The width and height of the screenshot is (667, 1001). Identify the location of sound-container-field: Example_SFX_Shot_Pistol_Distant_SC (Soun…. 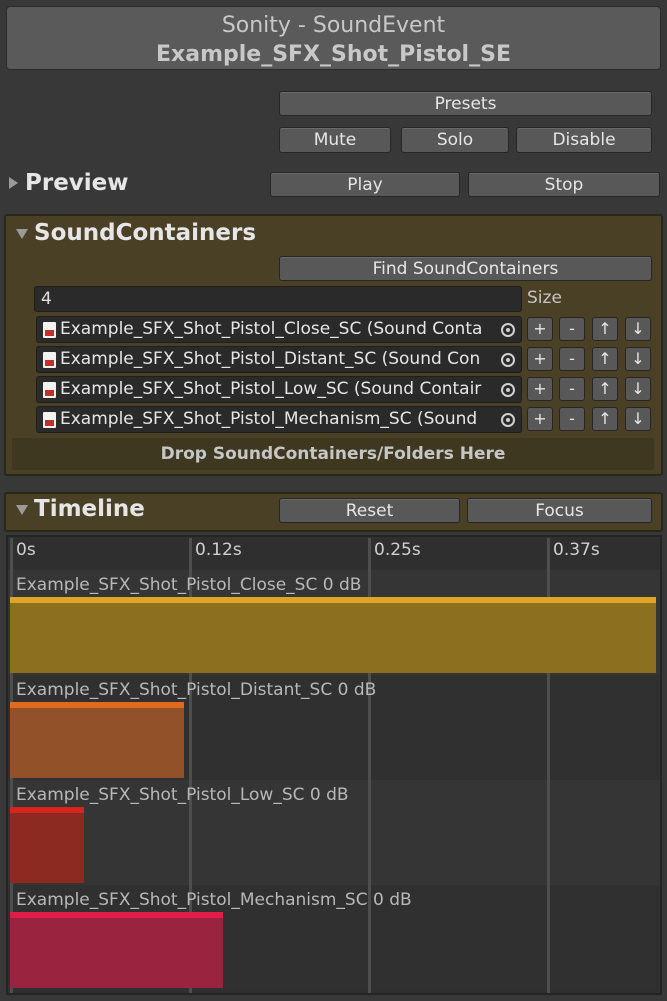
(279, 359).